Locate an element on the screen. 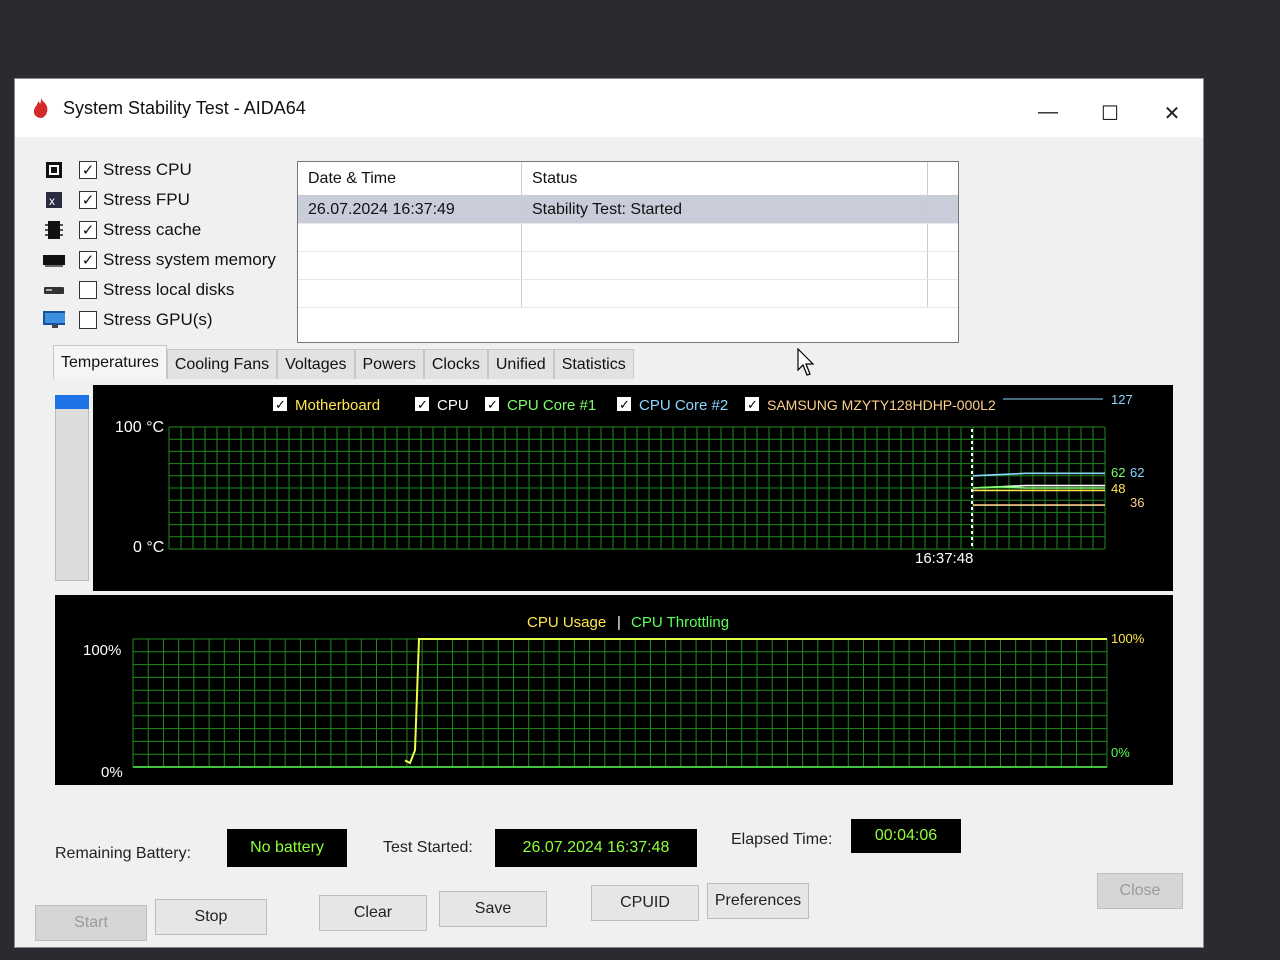  elapsed-time-value: 00:04:06 is located at coordinates (906, 836).